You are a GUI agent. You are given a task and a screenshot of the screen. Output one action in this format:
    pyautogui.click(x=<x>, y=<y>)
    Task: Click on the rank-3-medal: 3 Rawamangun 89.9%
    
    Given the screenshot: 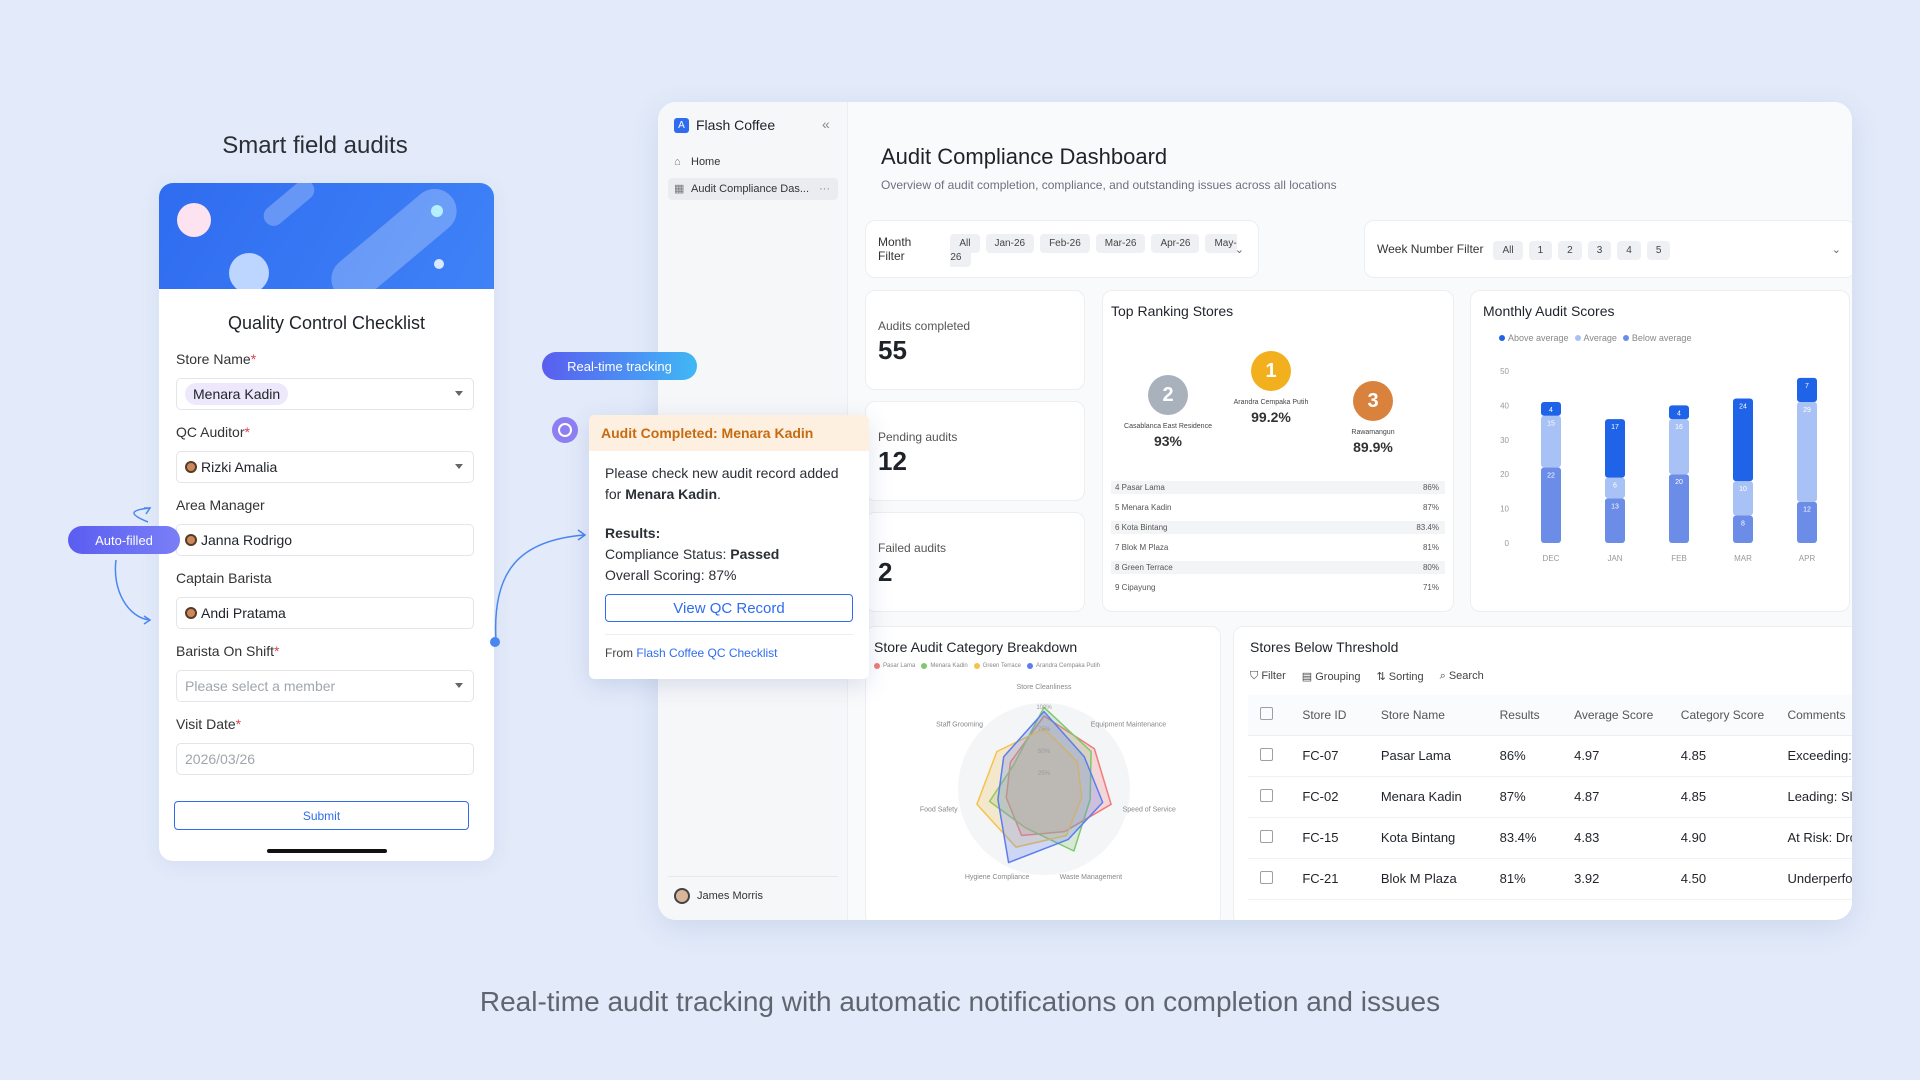 What is the action you would take?
    pyautogui.click(x=1373, y=418)
    